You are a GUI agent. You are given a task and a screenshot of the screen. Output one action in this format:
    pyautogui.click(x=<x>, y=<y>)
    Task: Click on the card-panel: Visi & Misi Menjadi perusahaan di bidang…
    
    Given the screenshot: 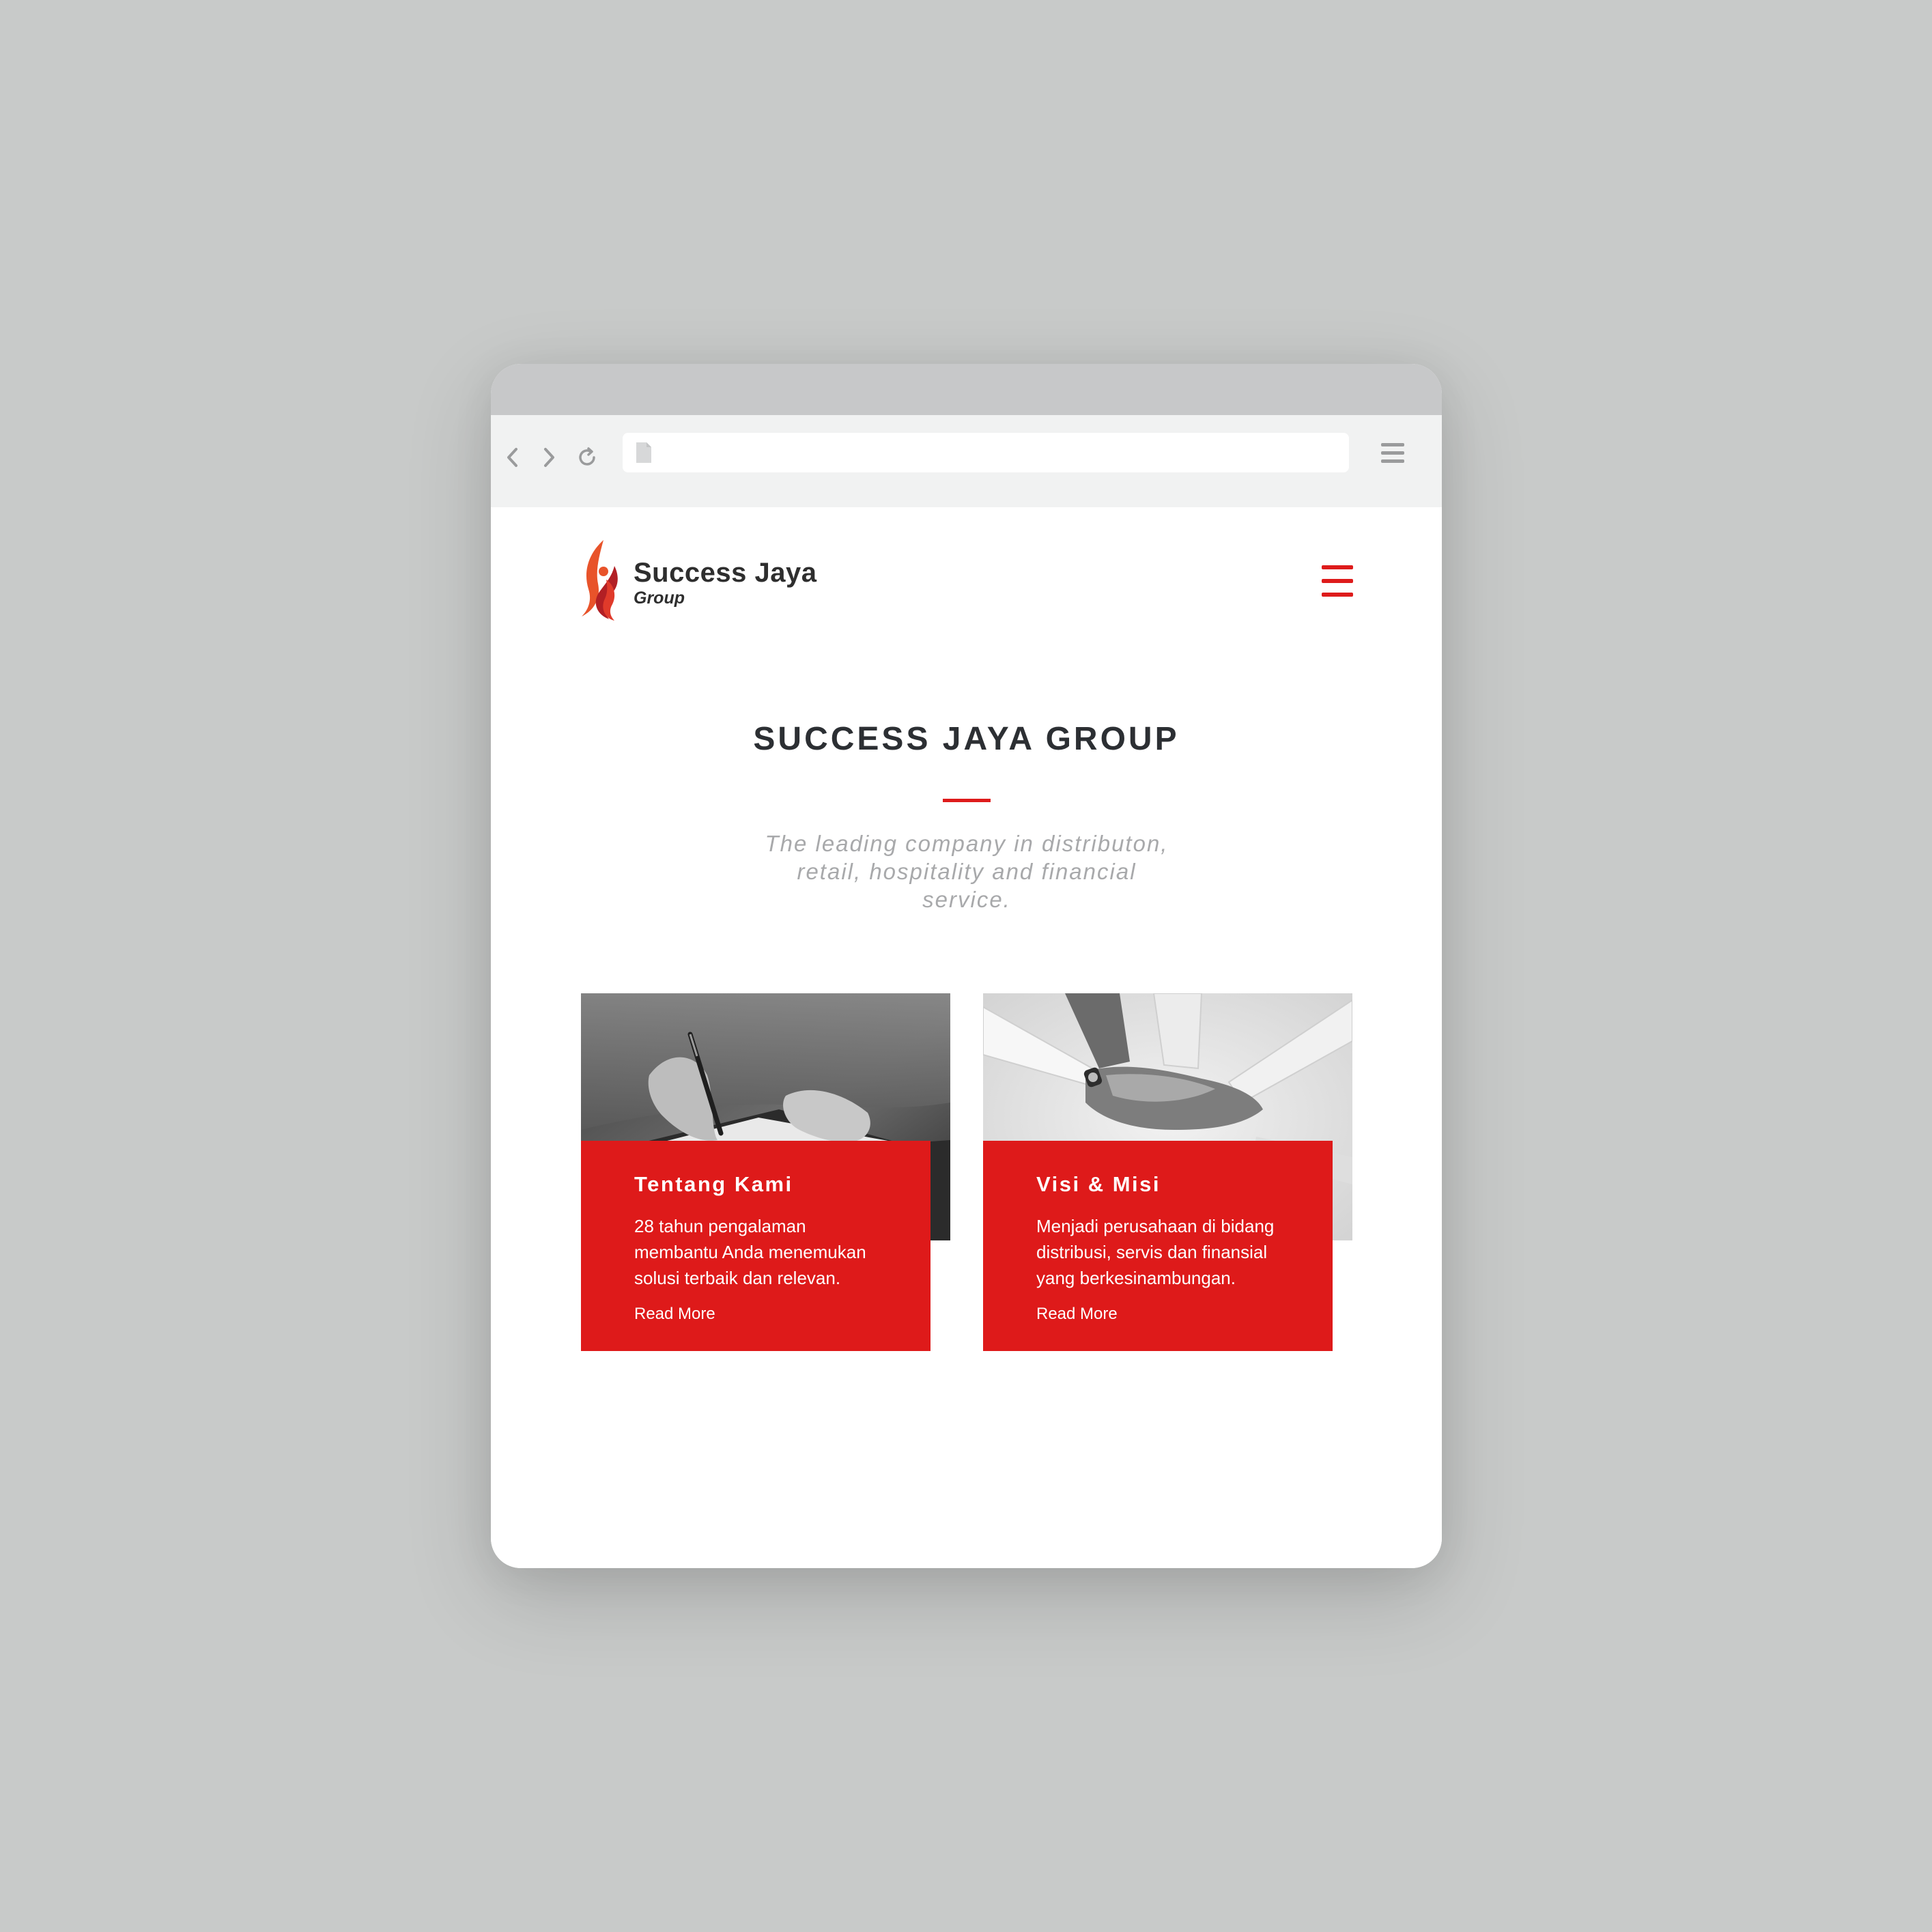 What is the action you would take?
    pyautogui.click(x=1158, y=1246)
    